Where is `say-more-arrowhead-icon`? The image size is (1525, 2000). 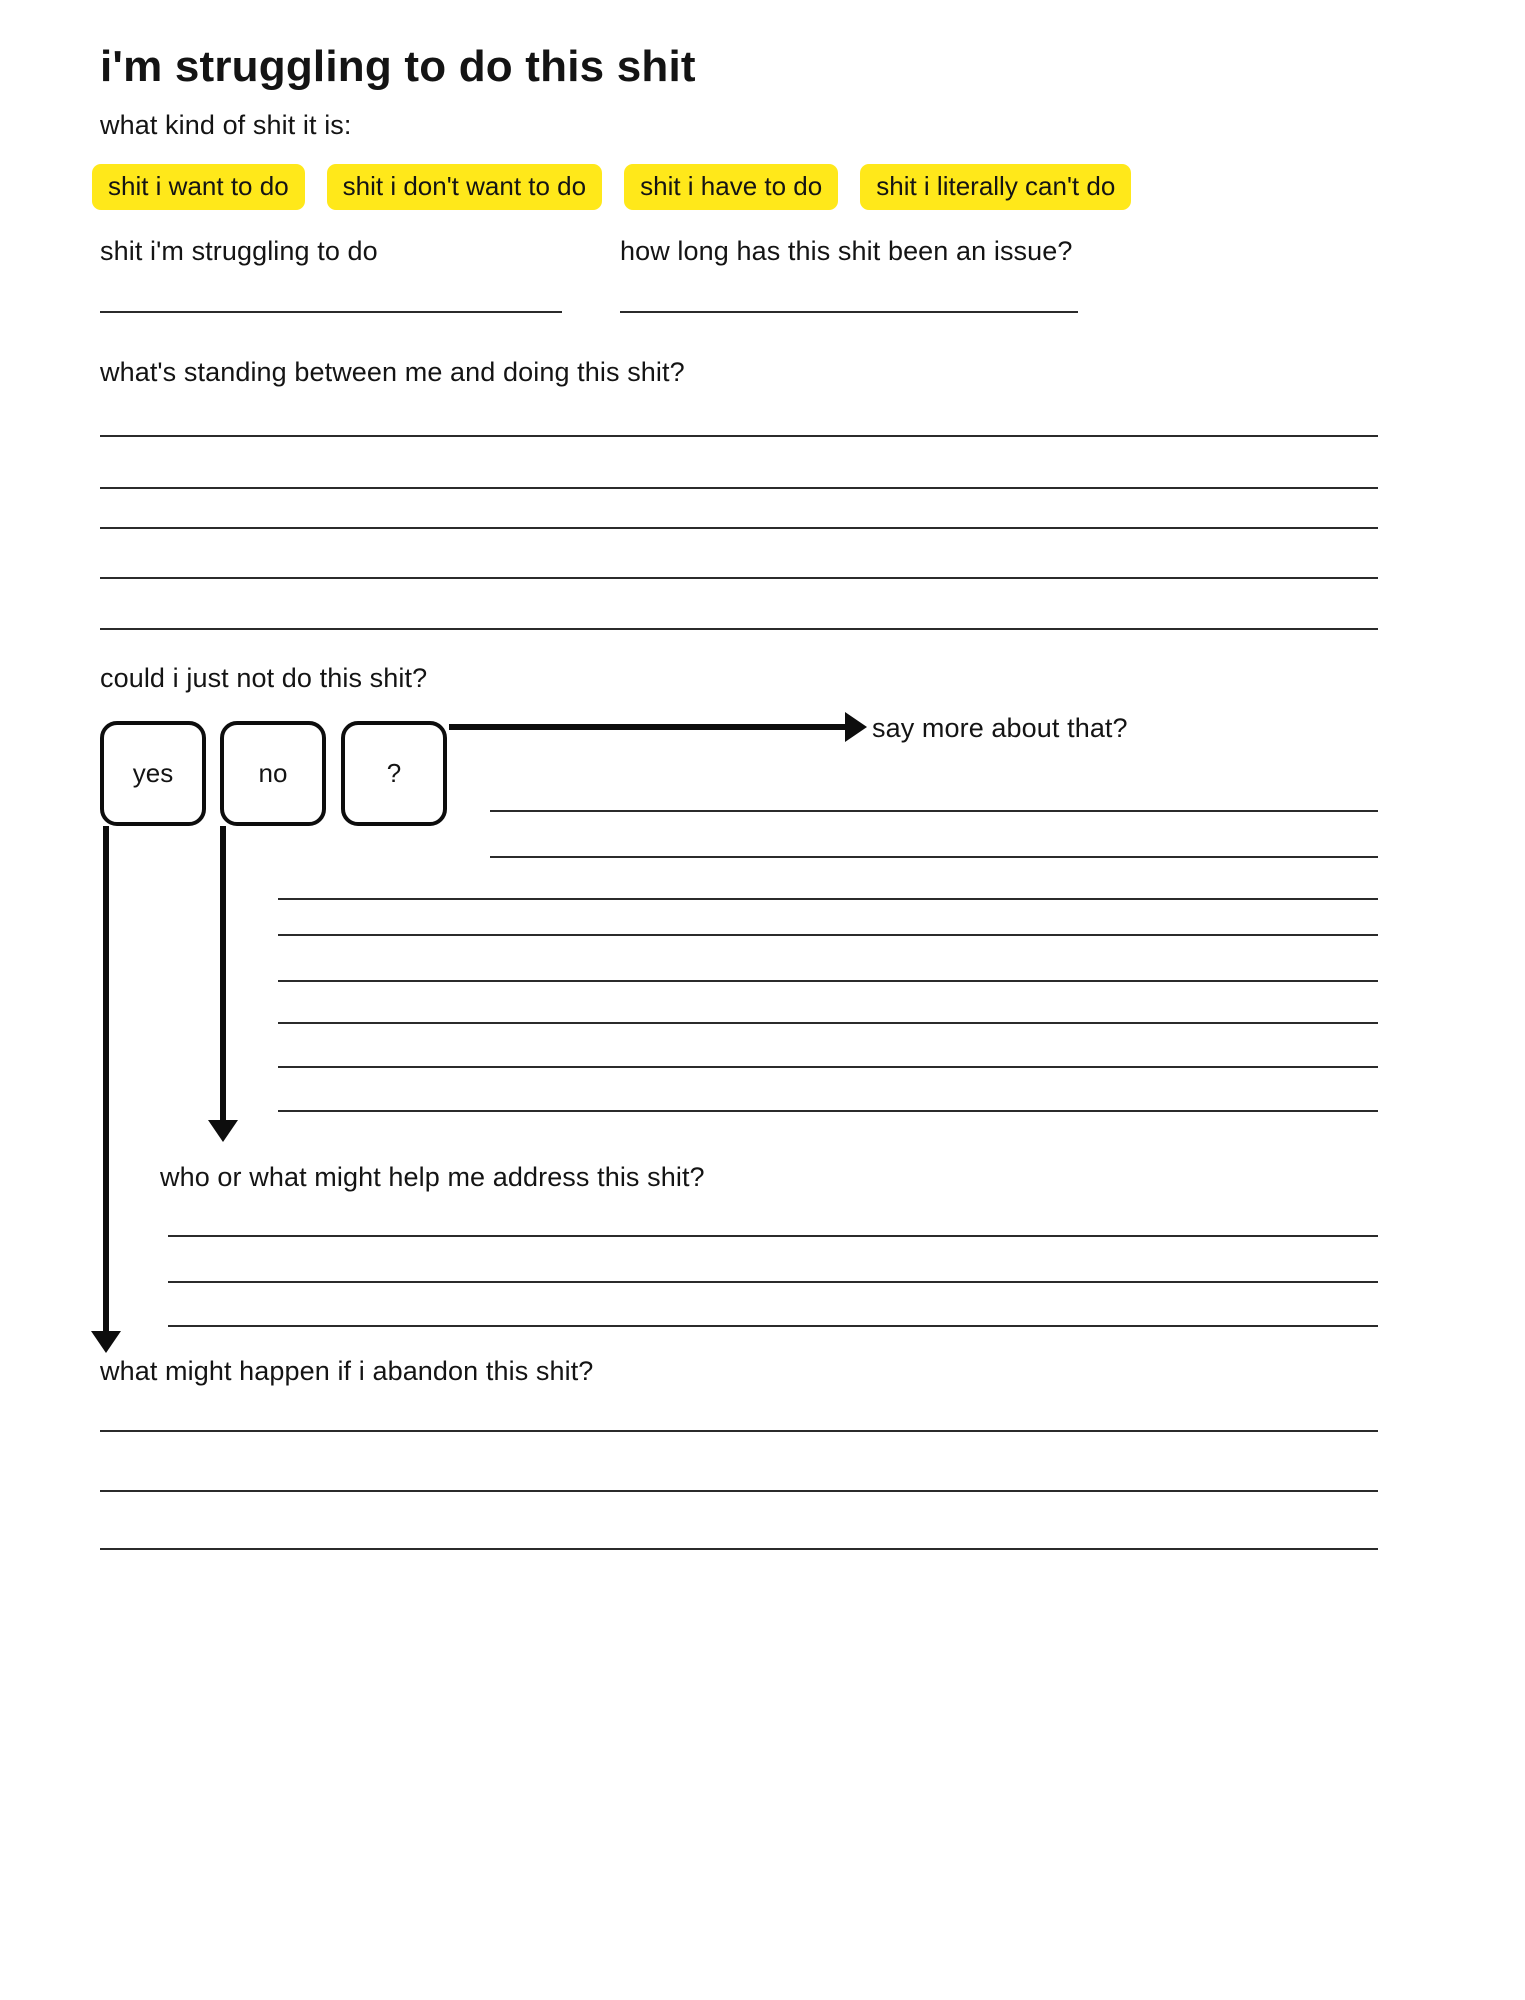
say-more-arrowhead-icon is located at coordinates (856, 727).